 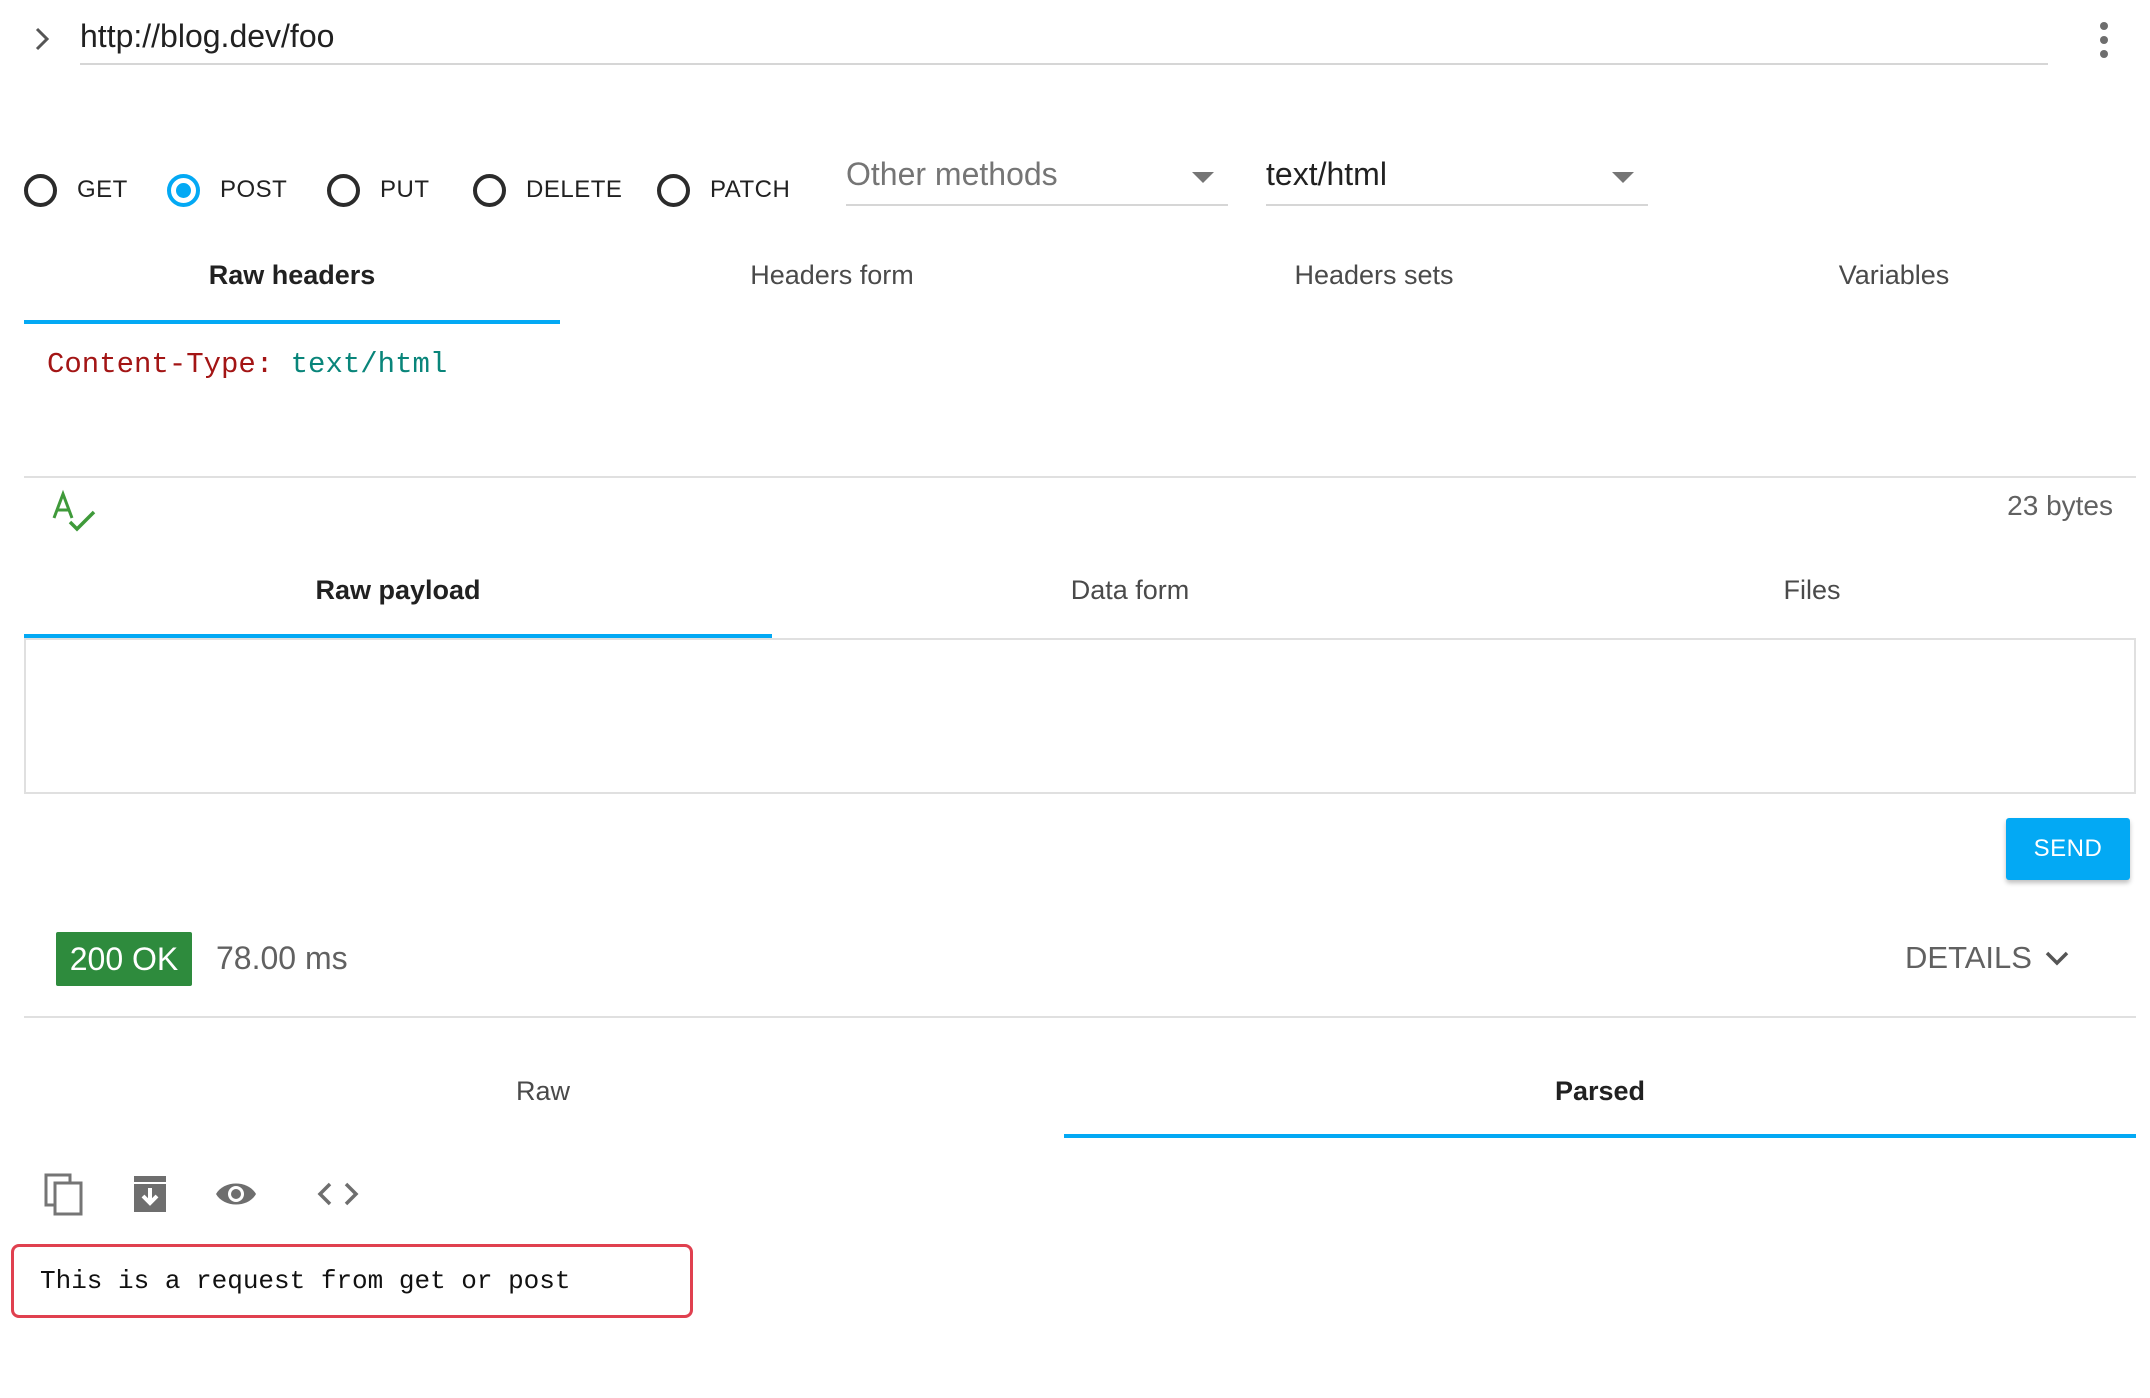 I want to click on tab-variables: Variables, so click(x=1887, y=275).